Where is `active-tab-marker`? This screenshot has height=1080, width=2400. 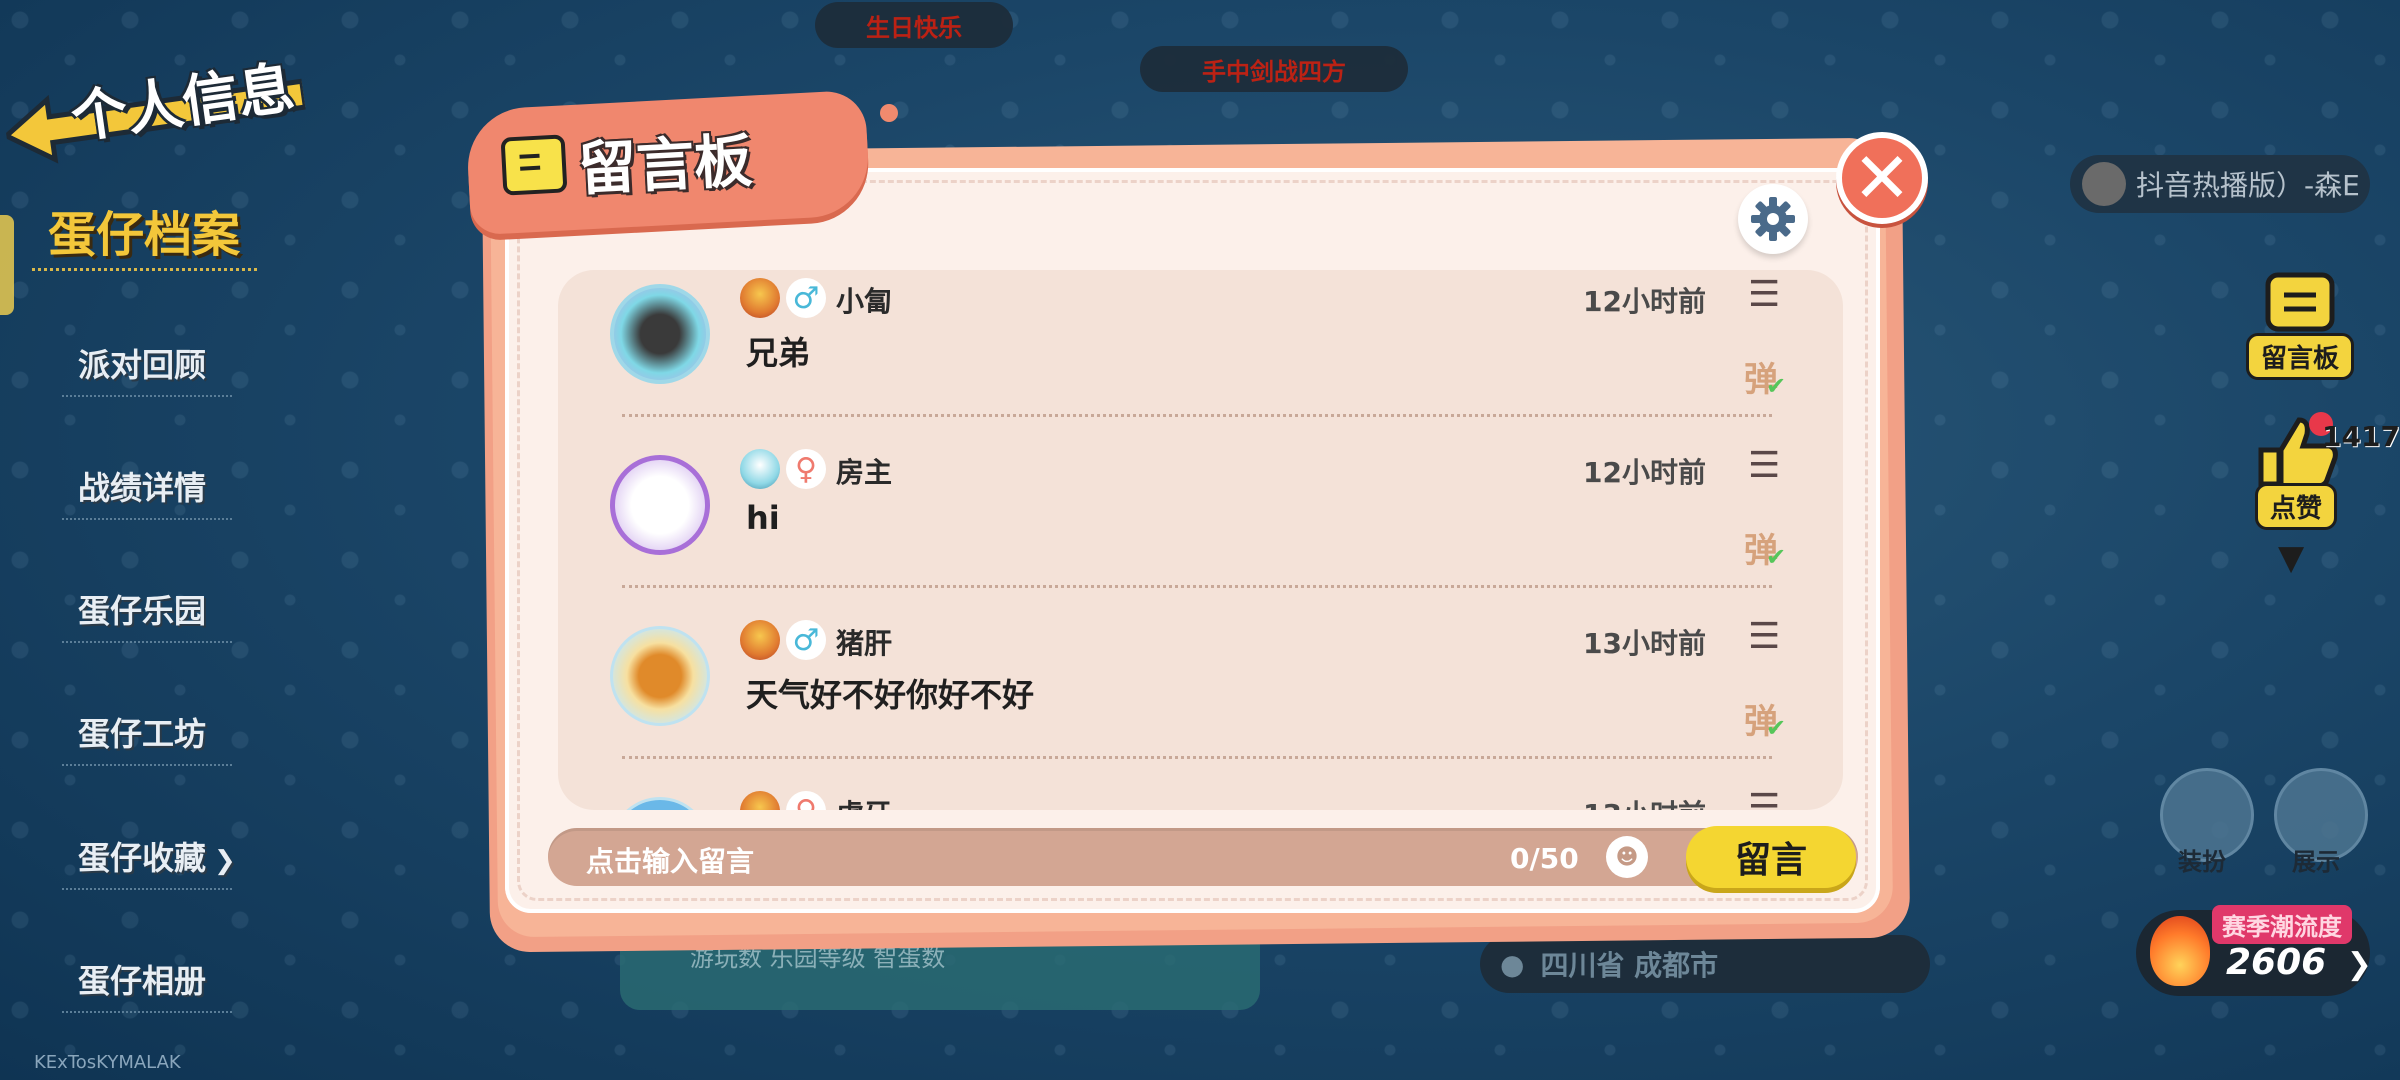
active-tab-marker is located at coordinates (7, 265).